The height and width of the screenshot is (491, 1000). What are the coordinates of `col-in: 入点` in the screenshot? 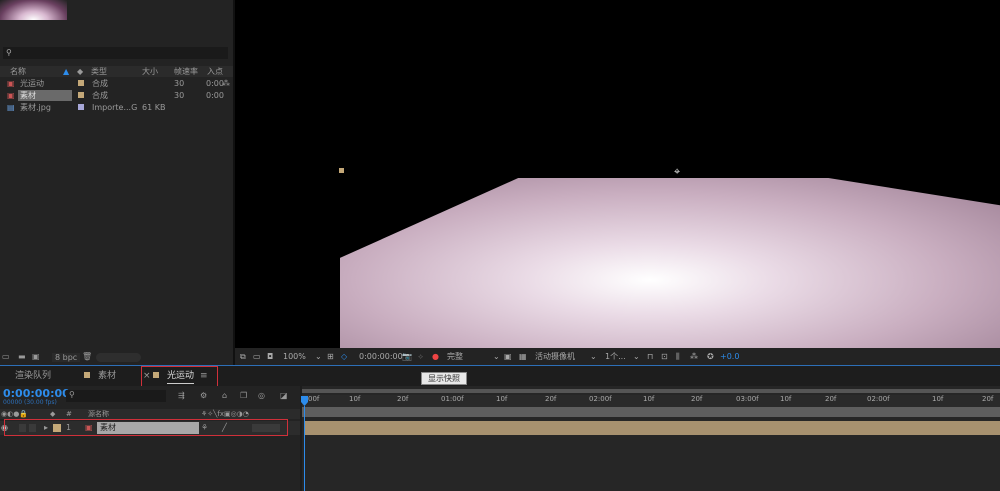 It's located at (215, 71).